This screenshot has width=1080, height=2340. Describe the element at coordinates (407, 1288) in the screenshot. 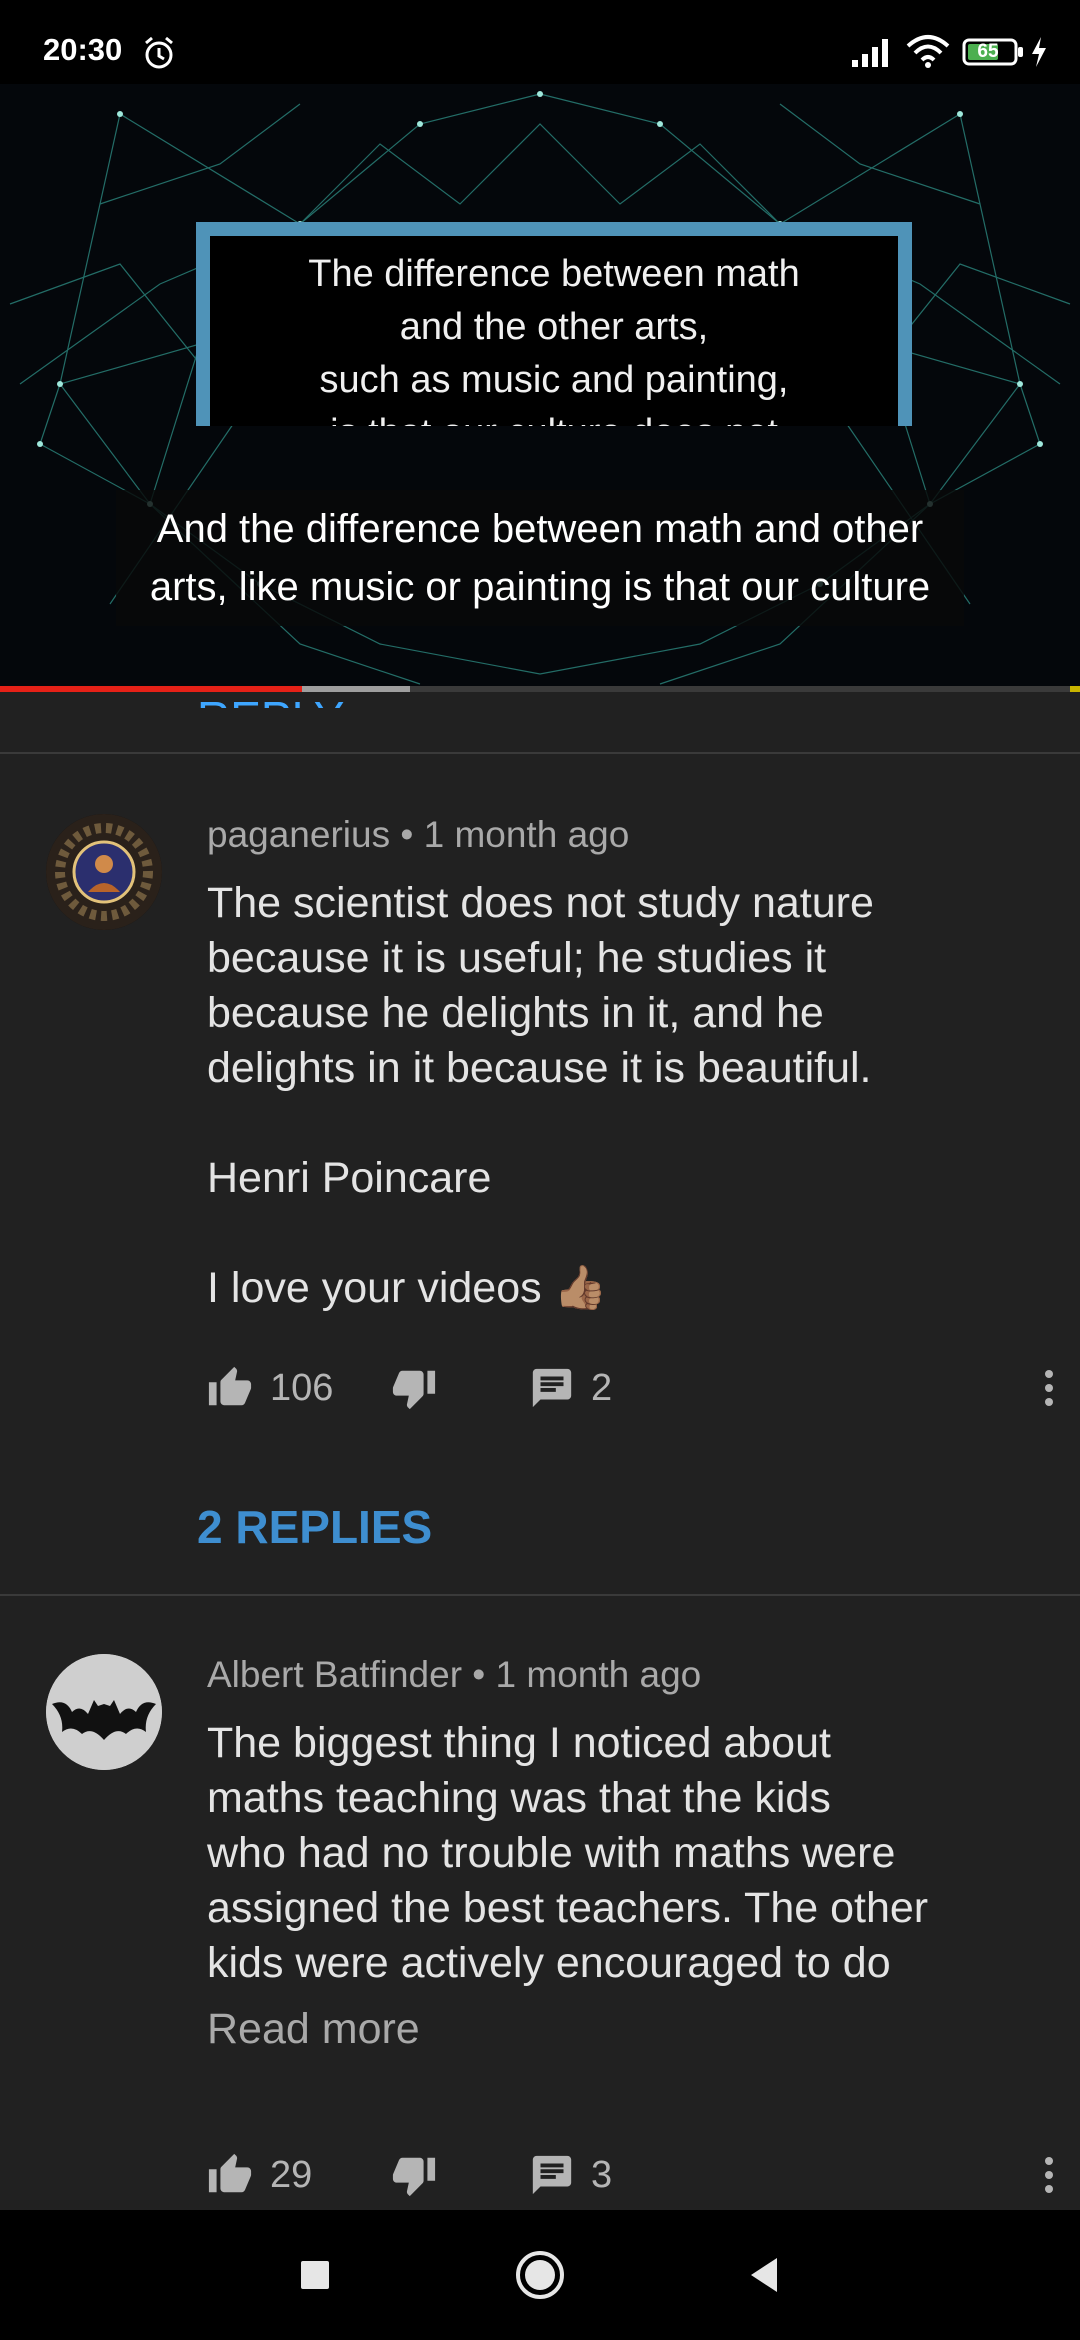

I see `comment-line: I love your videos 👍🏽` at that location.